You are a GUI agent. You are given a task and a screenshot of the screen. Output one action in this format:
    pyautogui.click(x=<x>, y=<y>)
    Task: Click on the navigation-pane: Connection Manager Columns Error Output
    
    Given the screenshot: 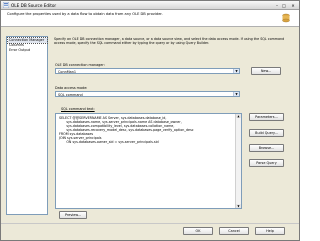 What is the action you would take?
    pyautogui.click(x=27, y=125)
    